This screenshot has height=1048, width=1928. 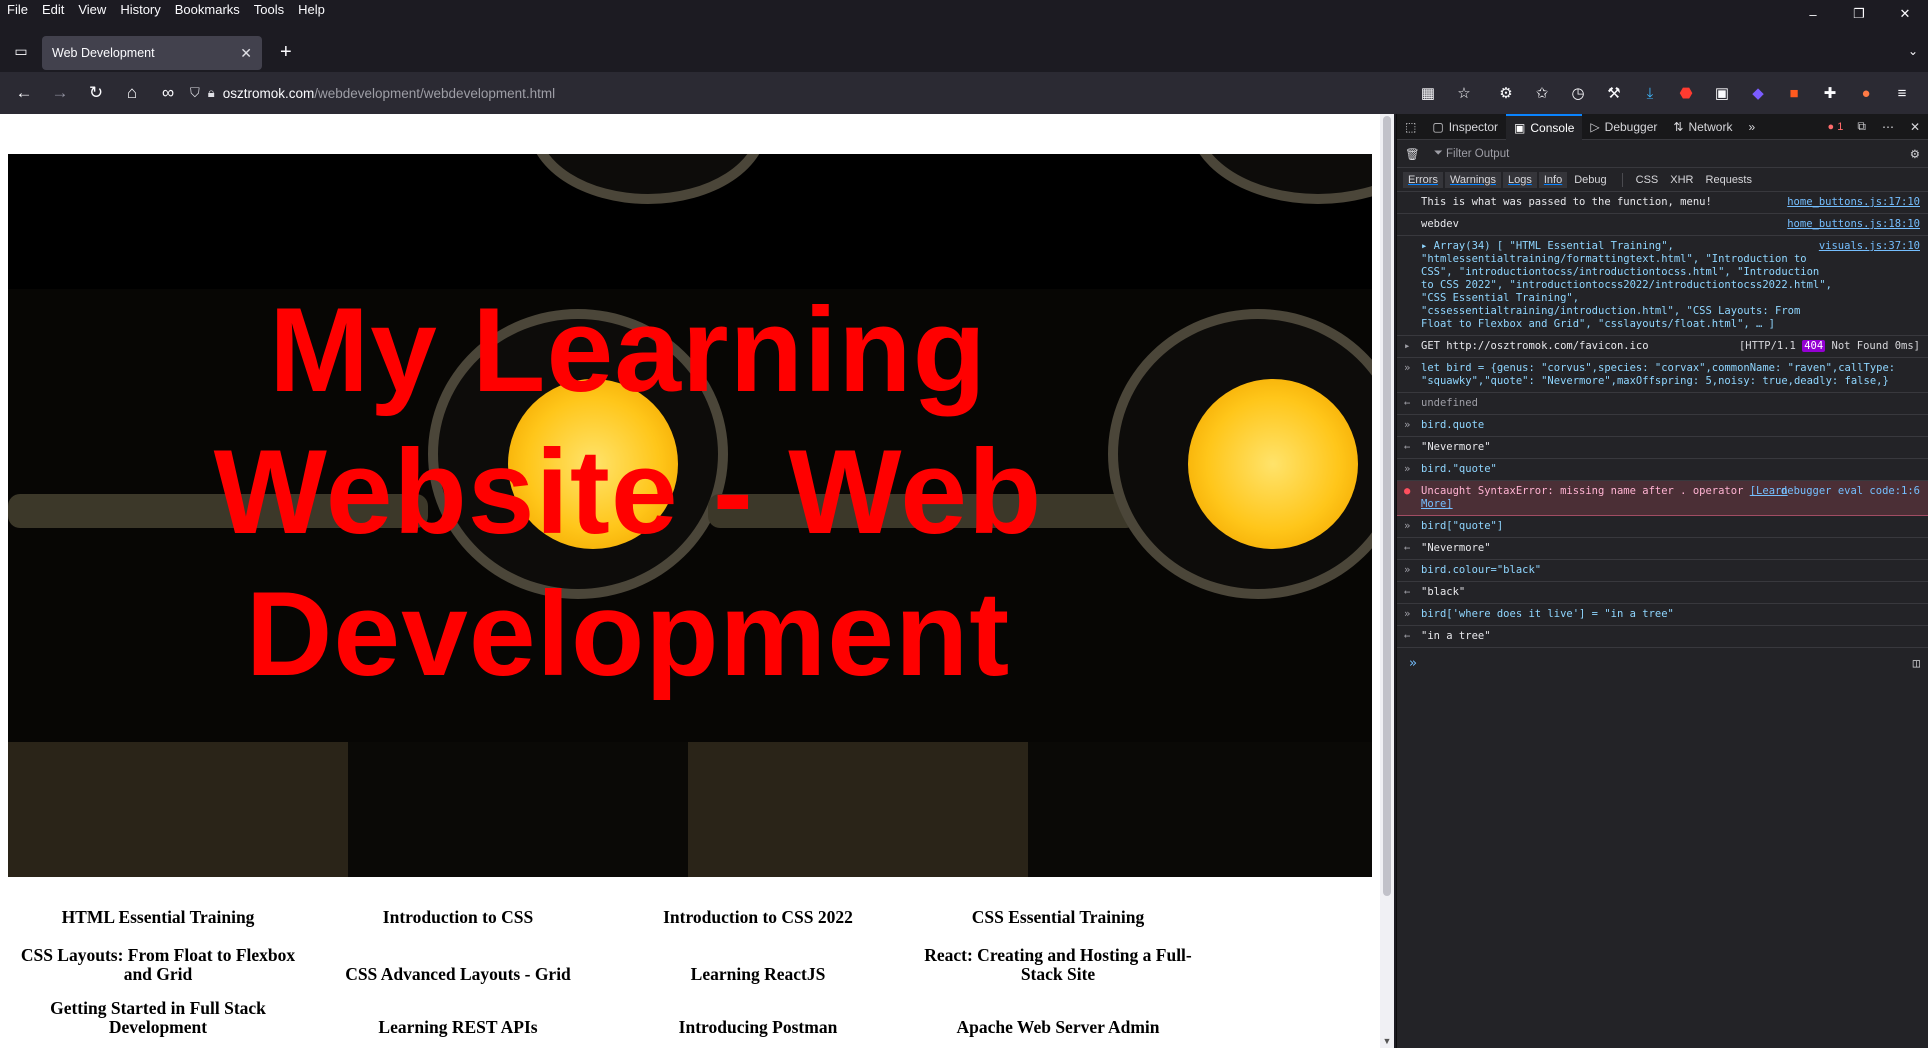 What do you see at coordinates (1813, 14) in the screenshot?
I see `minimize-button: –` at bounding box center [1813, 14].